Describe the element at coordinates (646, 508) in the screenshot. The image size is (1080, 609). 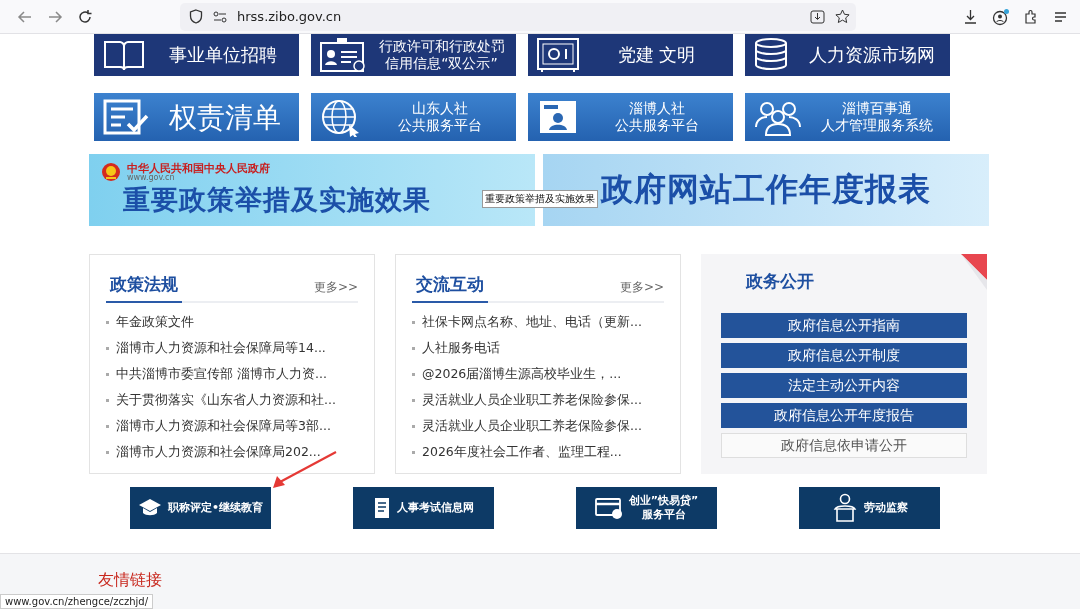
I see `service-button: 创业”快易贷” 服务平台` at that location.